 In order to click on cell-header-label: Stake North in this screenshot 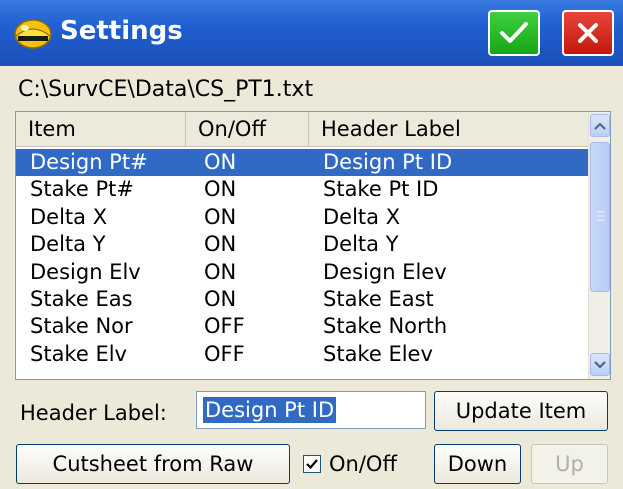, I will do `click(385, 326)`.